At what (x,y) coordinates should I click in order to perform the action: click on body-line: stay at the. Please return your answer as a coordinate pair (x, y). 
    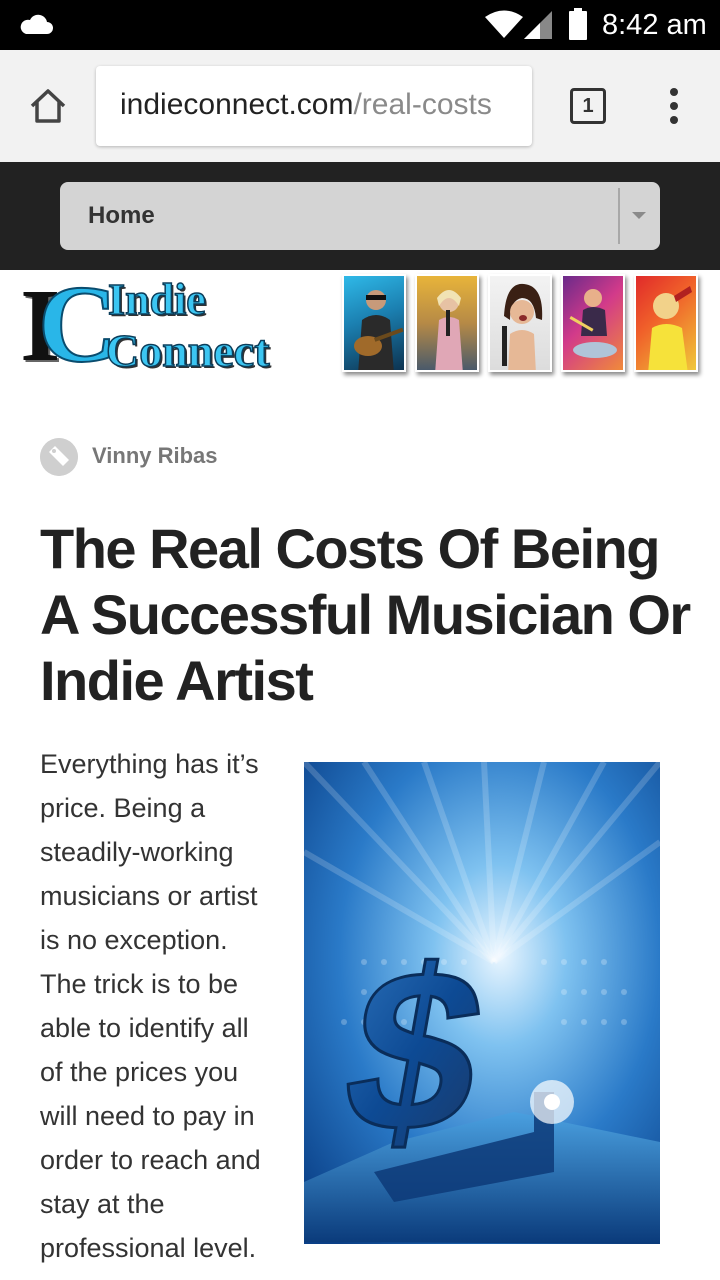
    Looking at the image, I should click on (102, 1204).